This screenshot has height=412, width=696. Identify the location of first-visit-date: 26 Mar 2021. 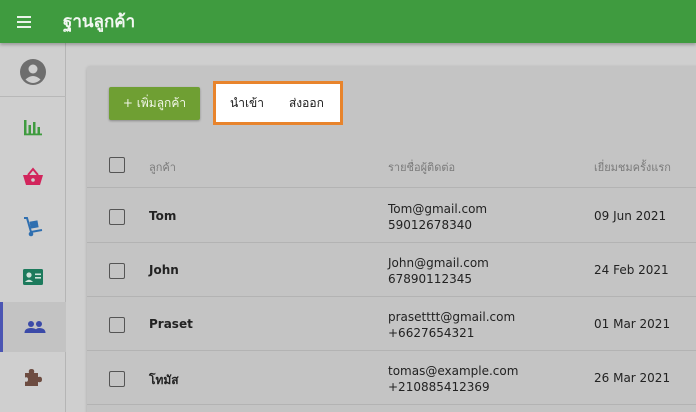
(632, 378).